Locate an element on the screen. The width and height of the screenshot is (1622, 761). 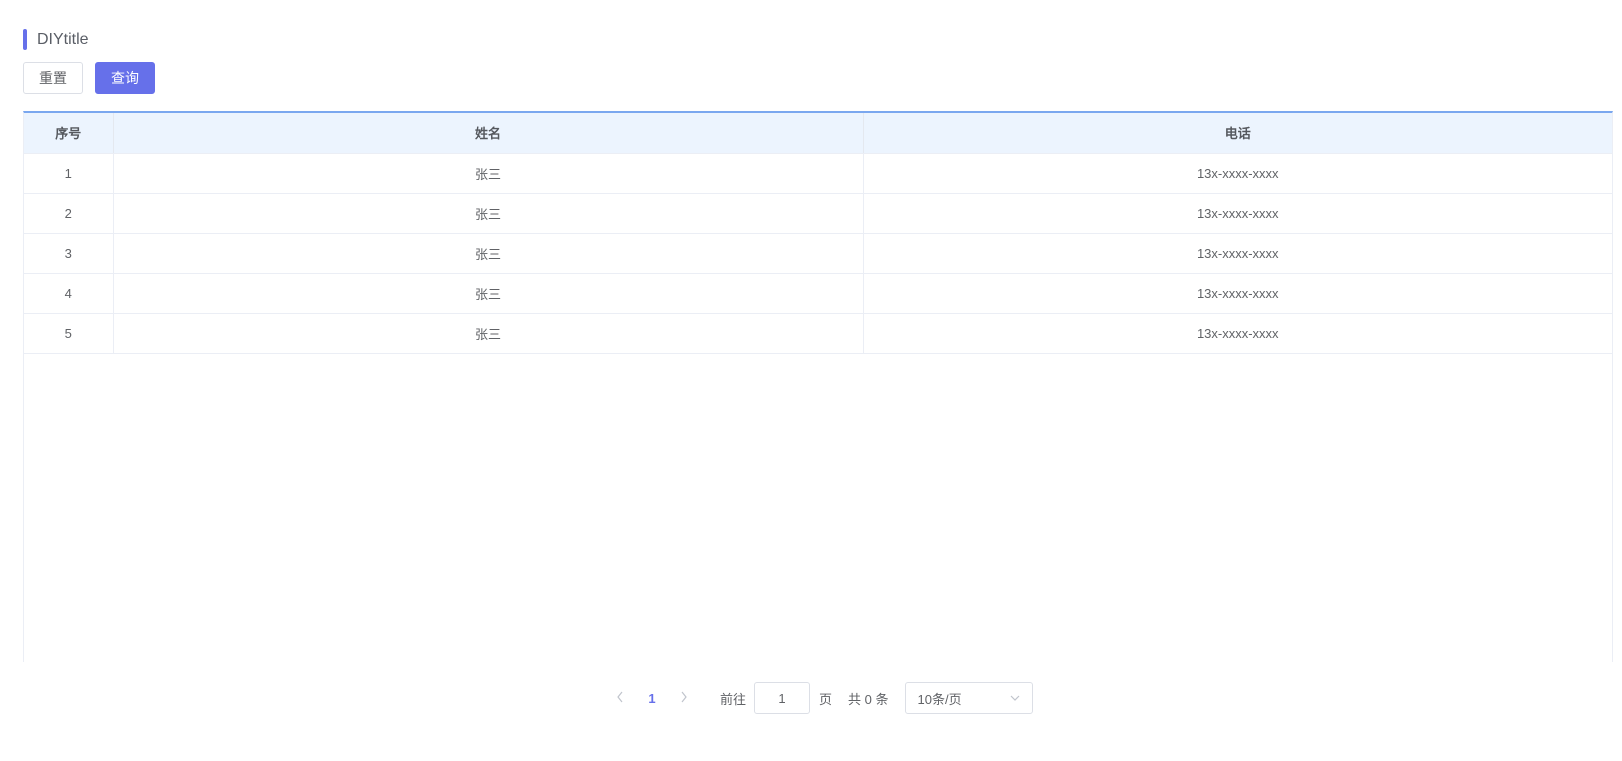
table-header-row: 序号 姓名 电话 is located at coordinates (818, 133).